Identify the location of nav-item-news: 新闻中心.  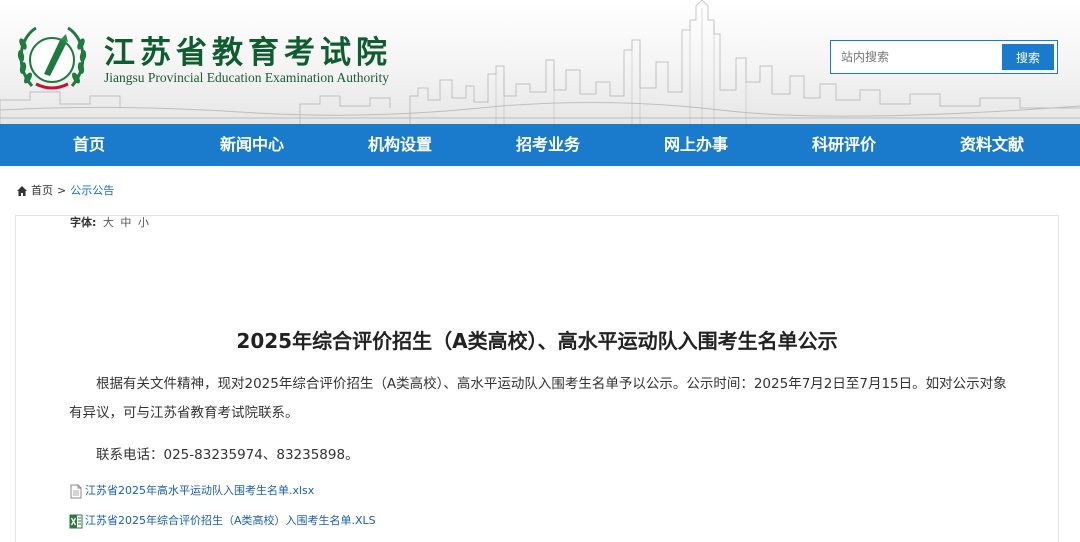
(252, 145).